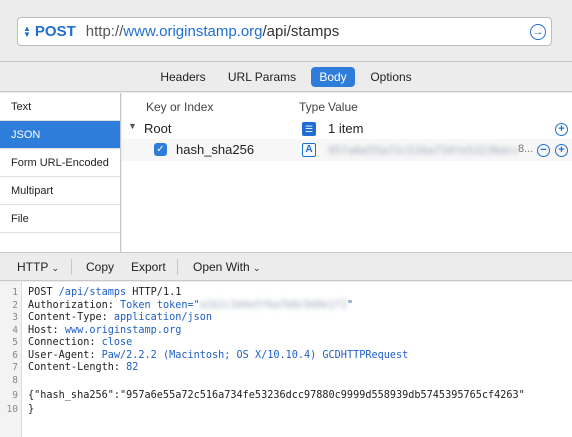 This screenshot has width=572, height=437. I want to click on line-number: 3, so click(15, 317).